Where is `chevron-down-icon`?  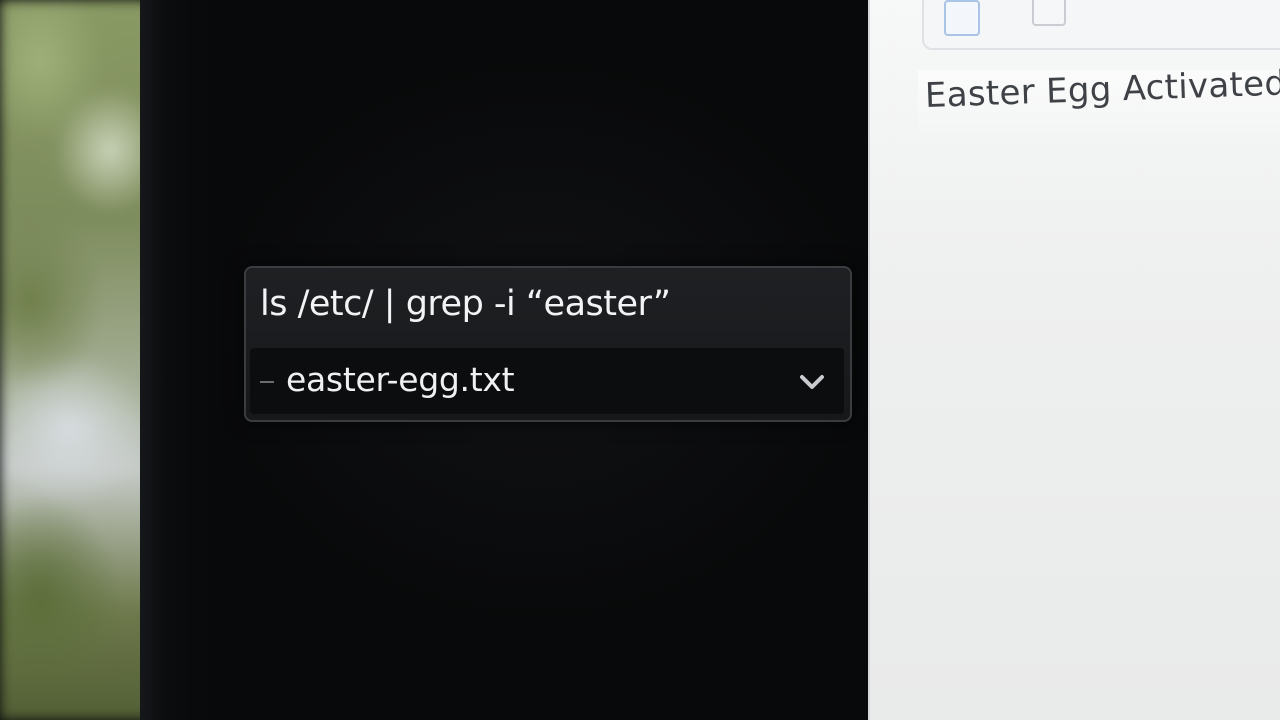
chevron-down-icon is located at coordinates (812, 382).